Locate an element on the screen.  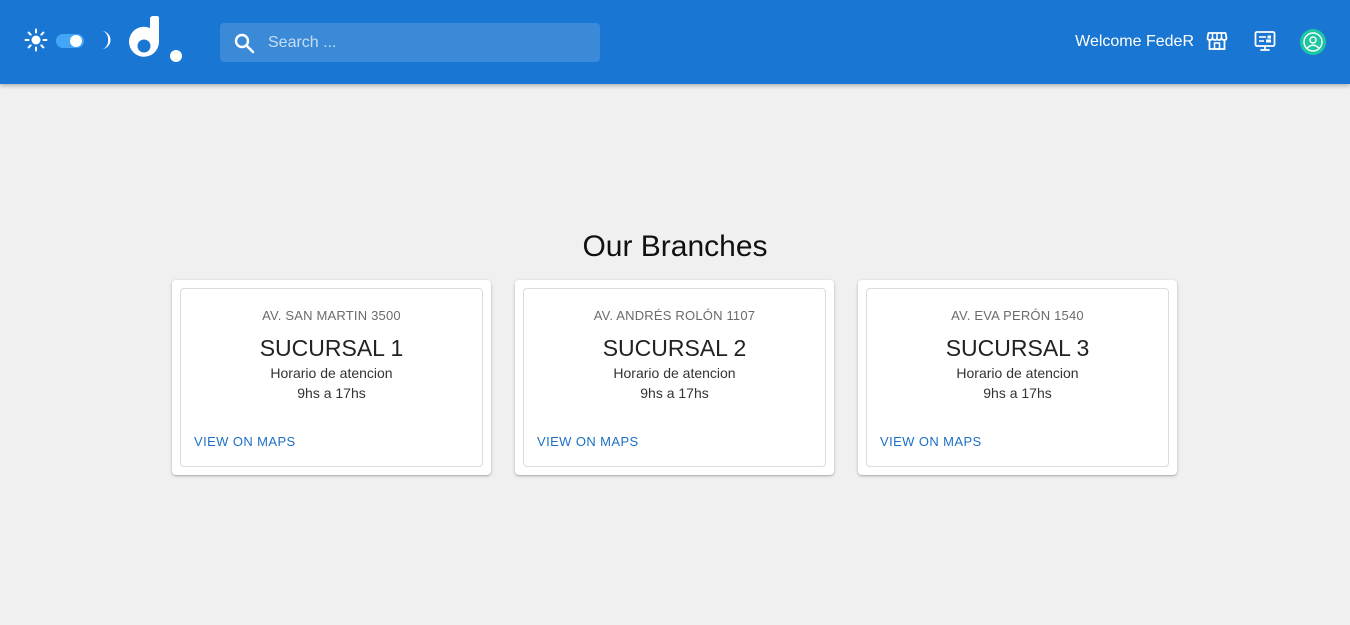
brand-logo is located at coordinates (156, 41).